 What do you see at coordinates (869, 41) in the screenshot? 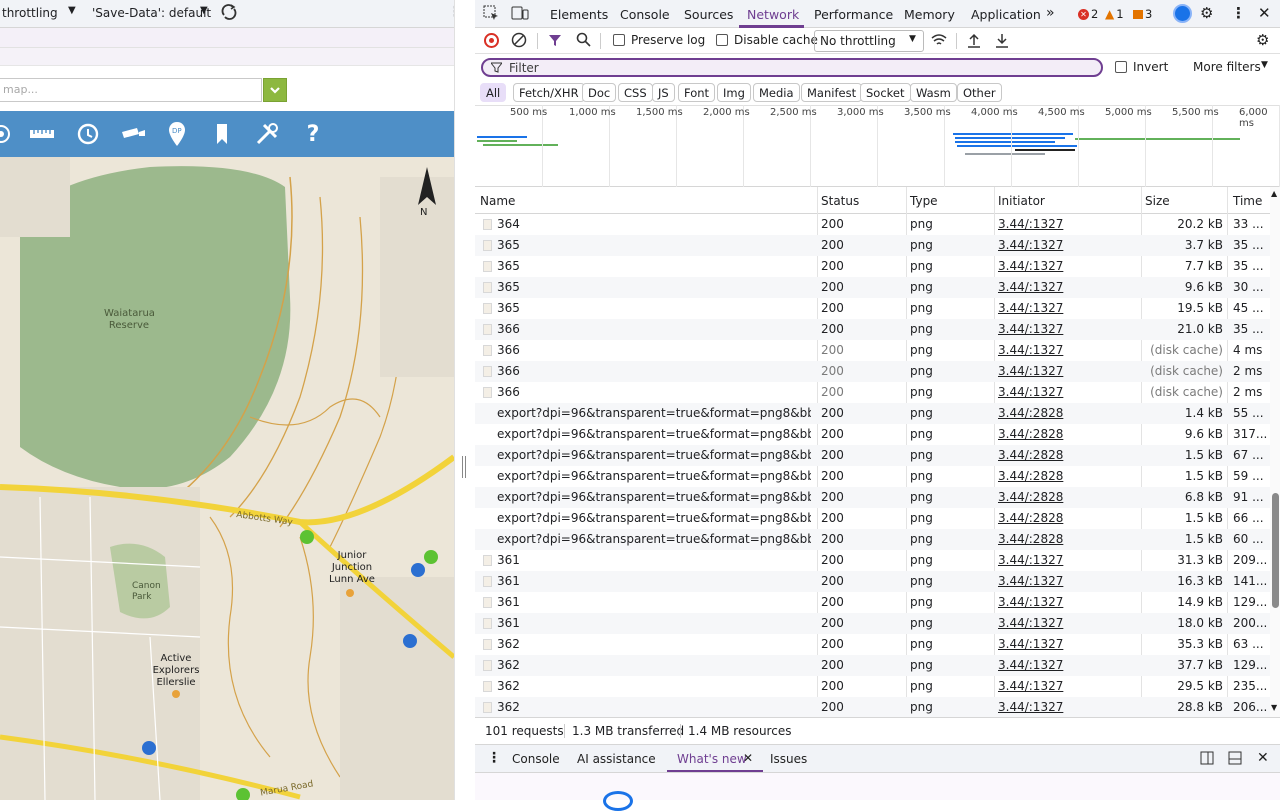
I see `throttle-select: No throttling ▼` at bounding box center [869, 41].